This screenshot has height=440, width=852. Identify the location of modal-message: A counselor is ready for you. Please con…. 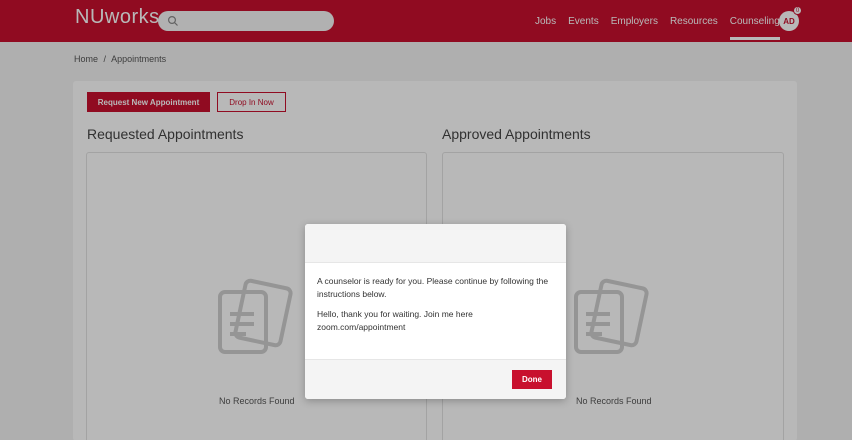
(433, 287).